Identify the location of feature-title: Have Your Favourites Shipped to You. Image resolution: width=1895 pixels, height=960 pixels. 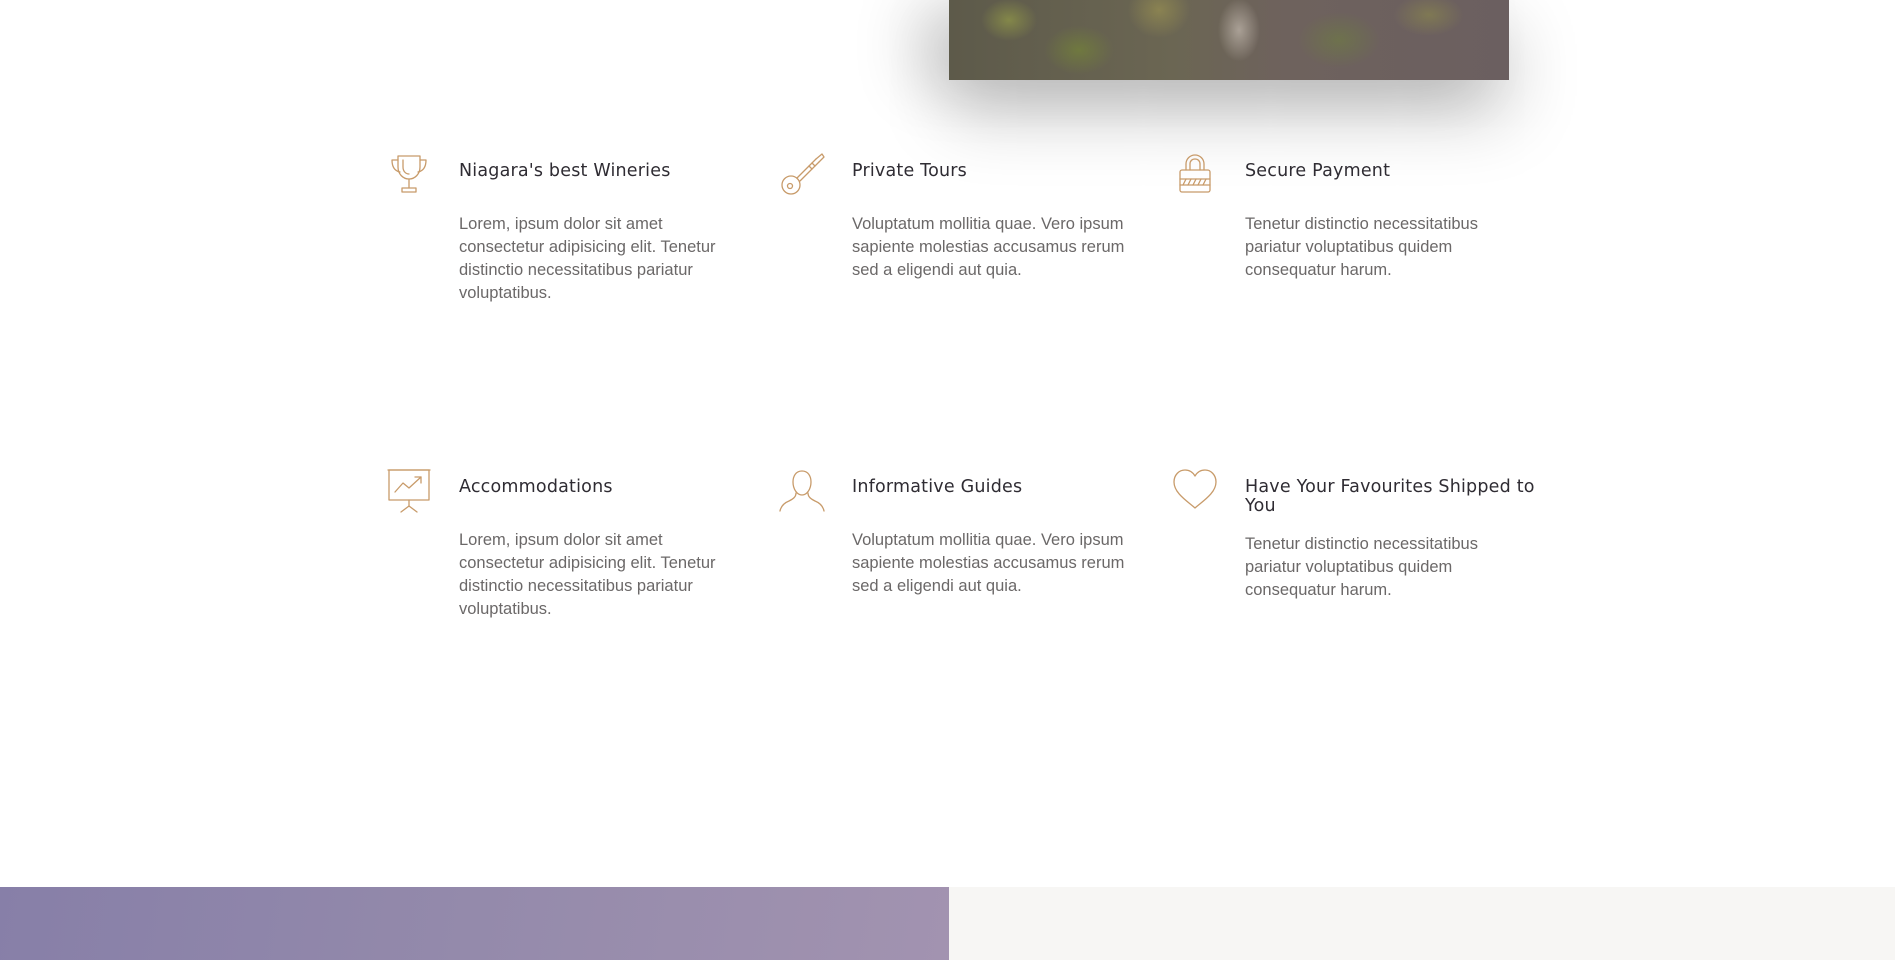
(1390, 496).